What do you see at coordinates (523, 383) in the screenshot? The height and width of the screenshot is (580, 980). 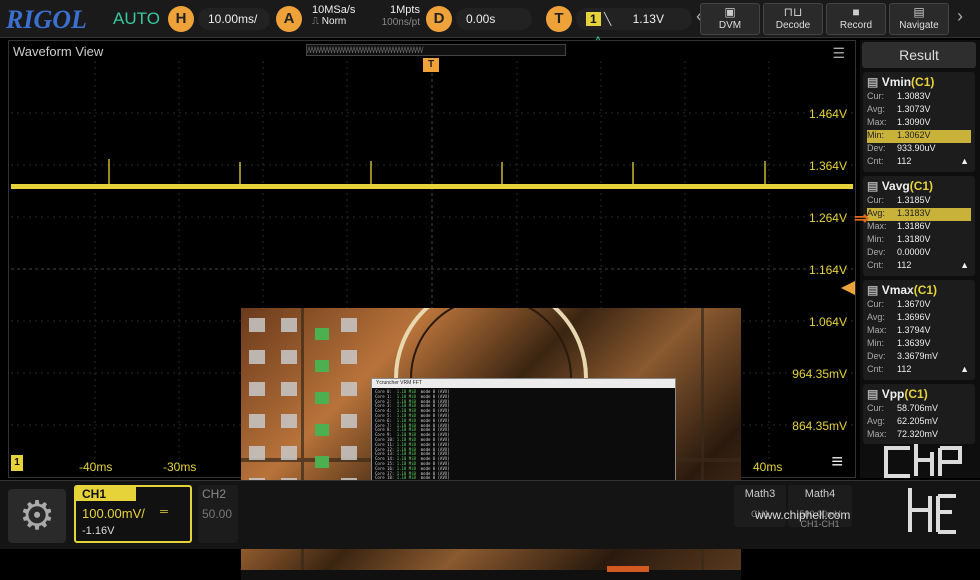 I see `console-titlebar: Ycruncher VRM FFT` at bounding box center [523, 383].